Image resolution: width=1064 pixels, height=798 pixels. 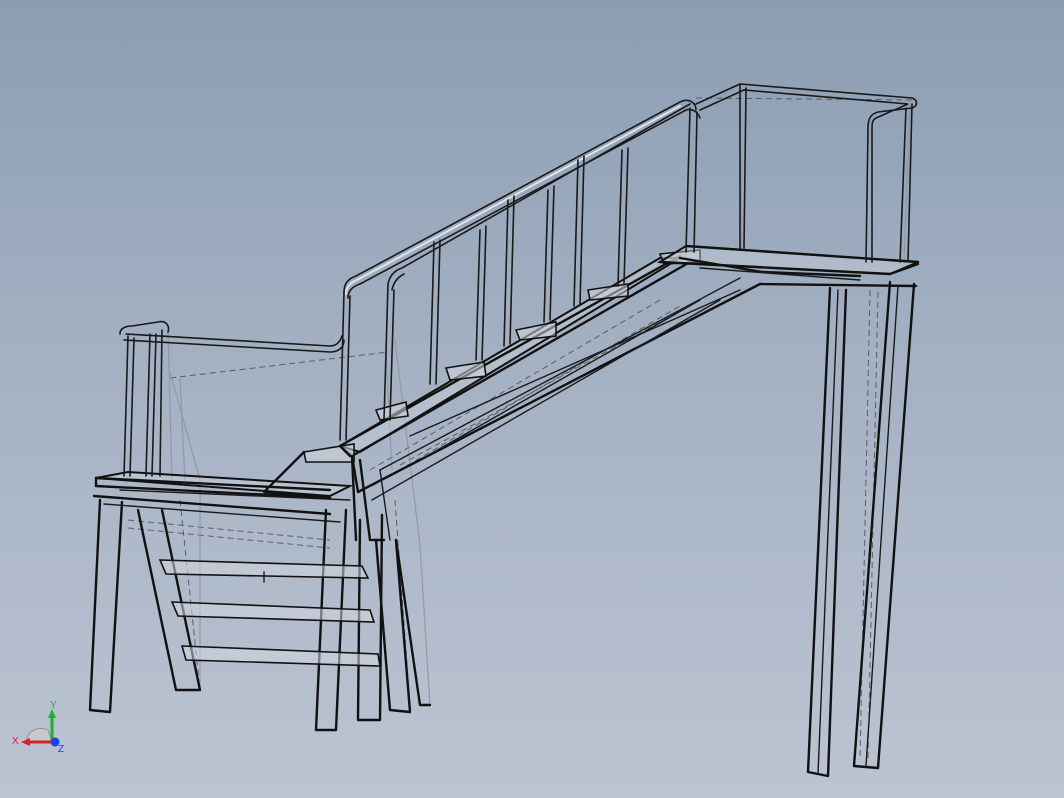 What do you see at coordinates (269, 613) in the screenshot?
I see `lower-treads` at bounding box center [269, 613].